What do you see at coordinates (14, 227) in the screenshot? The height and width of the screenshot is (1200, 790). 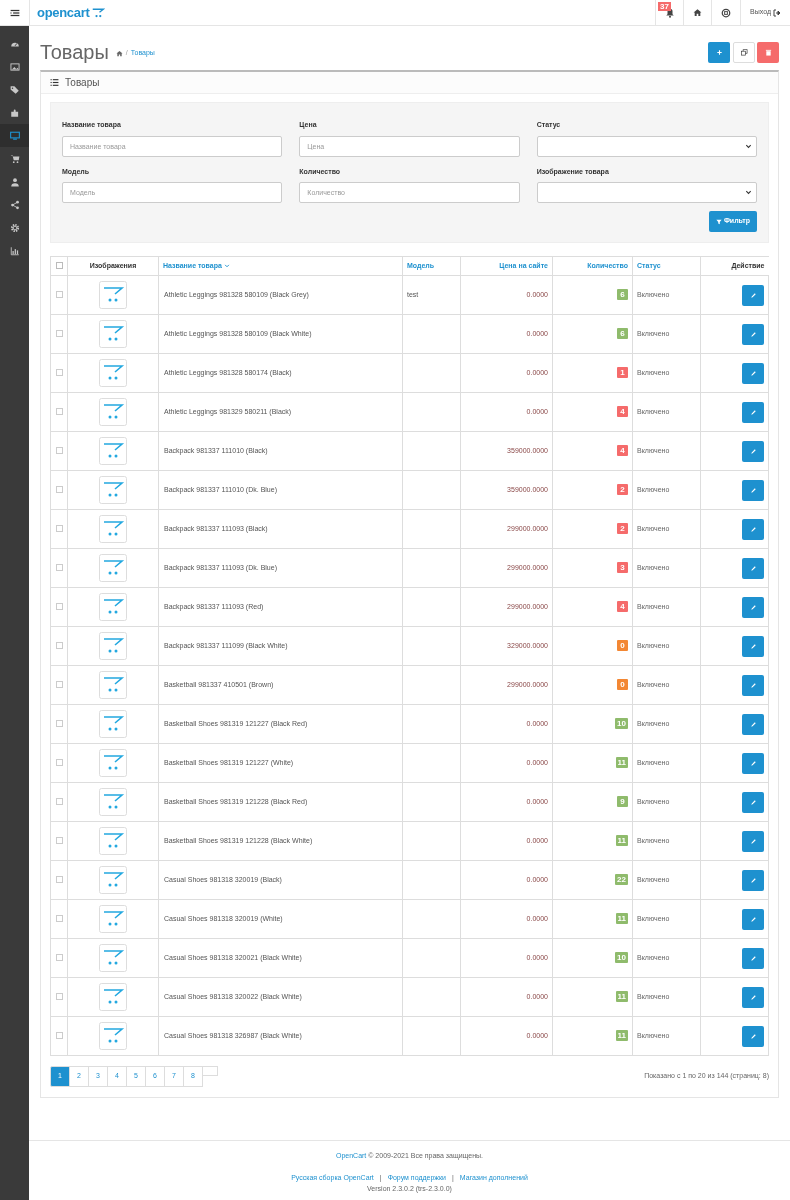 I see `settings-icon` at bounding box center [14, 227].